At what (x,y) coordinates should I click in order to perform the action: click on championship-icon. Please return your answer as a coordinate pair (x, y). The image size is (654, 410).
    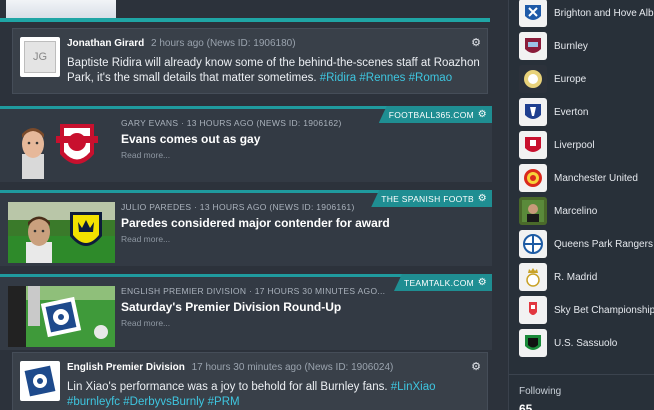
    Looking at the image, I should click on (533, 310).